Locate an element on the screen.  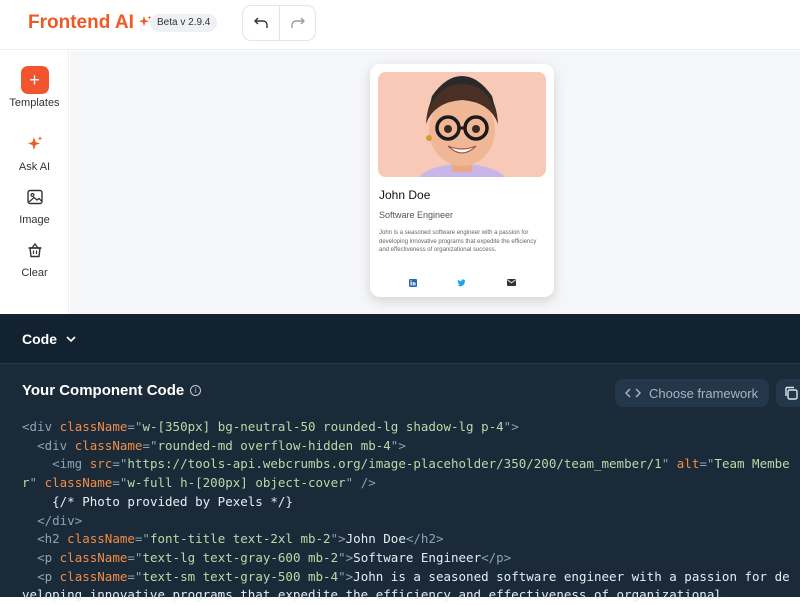
copy-button is located at coordinates (788, 393).